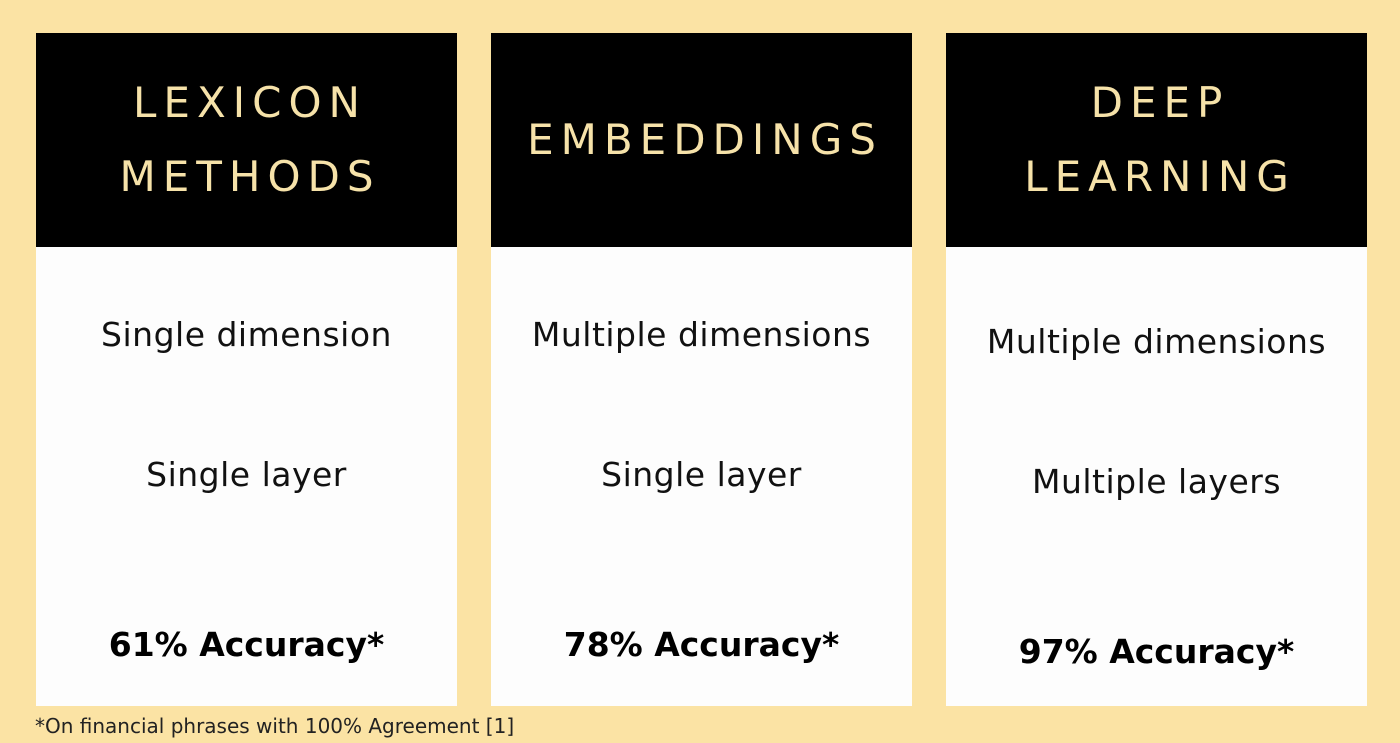 The height and width of the screenshot is (743, 1400). What do you see at coordinates (1160, 176) in the screenshot?
I see `card-title-line: LEARNING` at bounding box center [1160, 176].